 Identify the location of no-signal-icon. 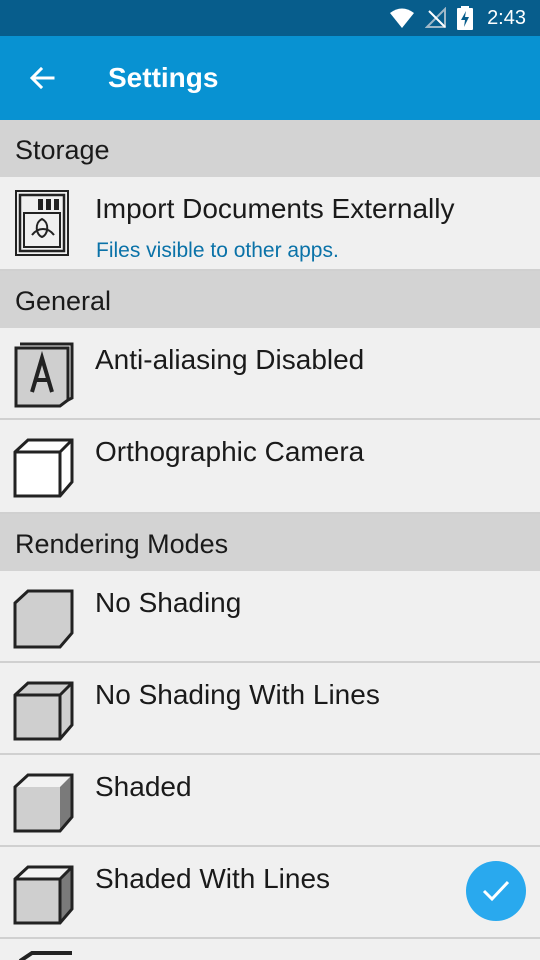
(436, 17).